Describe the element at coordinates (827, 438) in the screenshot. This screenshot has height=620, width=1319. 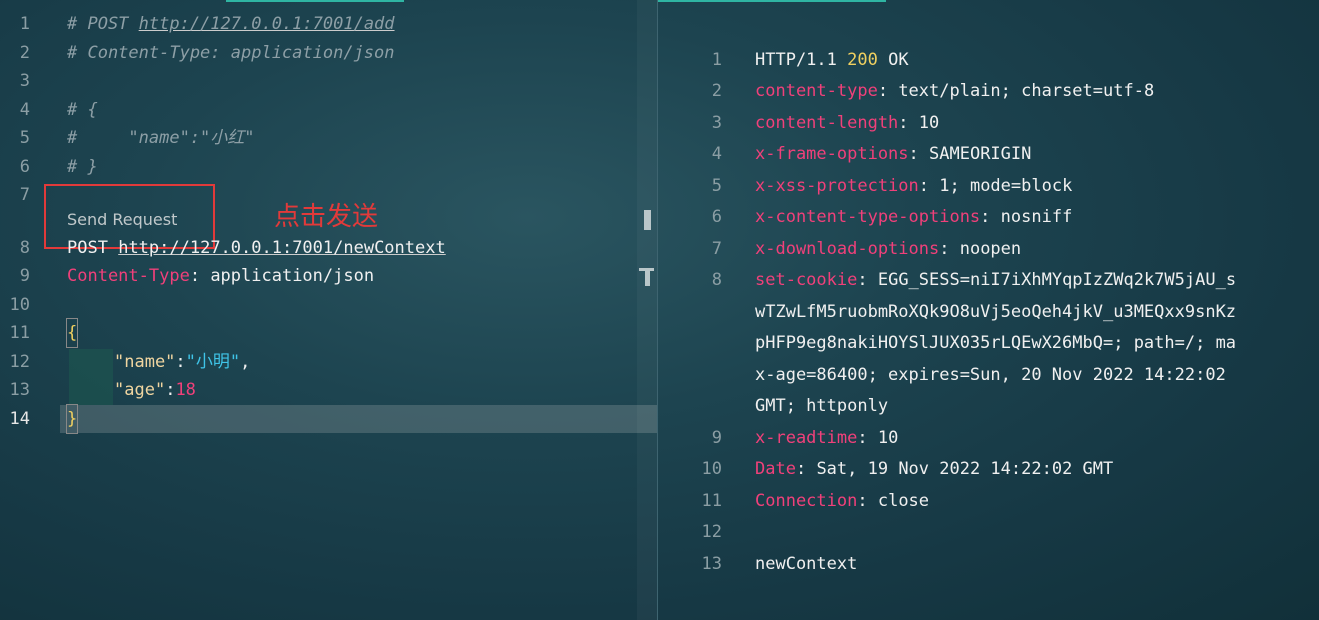
I see `header-line: x-readtime: 10` at that location.